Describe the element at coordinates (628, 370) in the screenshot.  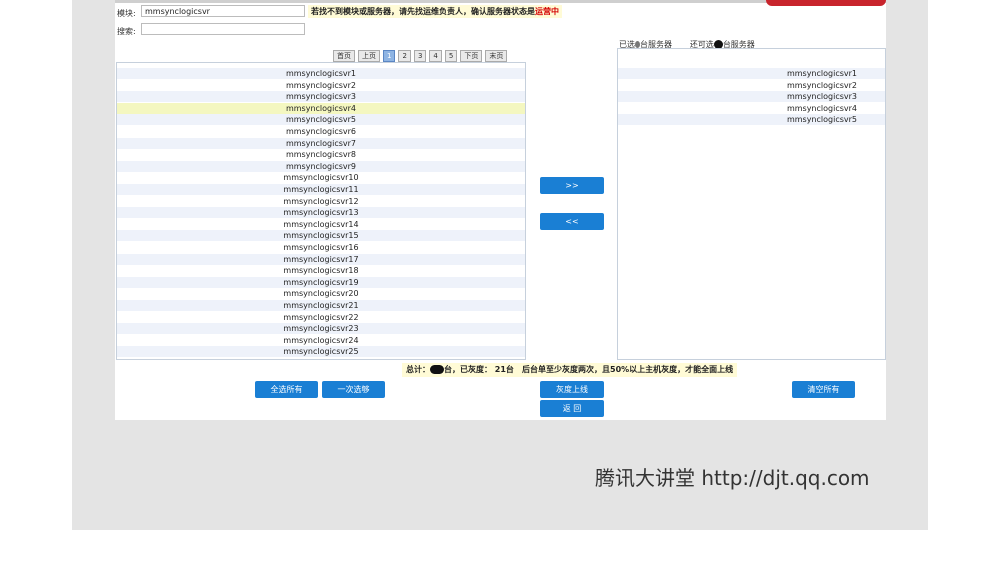
I see `release-rule-text: 后台单至少灰度两次，且50%以上主机灰度，才能全面上线` at that location.